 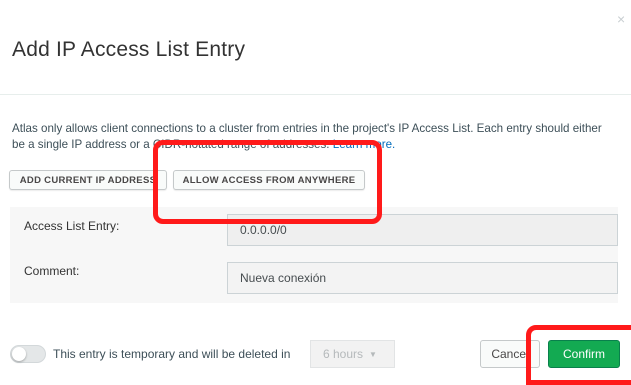 What do you see at coordinates (129, 49) in the screenshot?
I see `dialog-title: Add IP Access List Entry` at bounding box center [129, 49].